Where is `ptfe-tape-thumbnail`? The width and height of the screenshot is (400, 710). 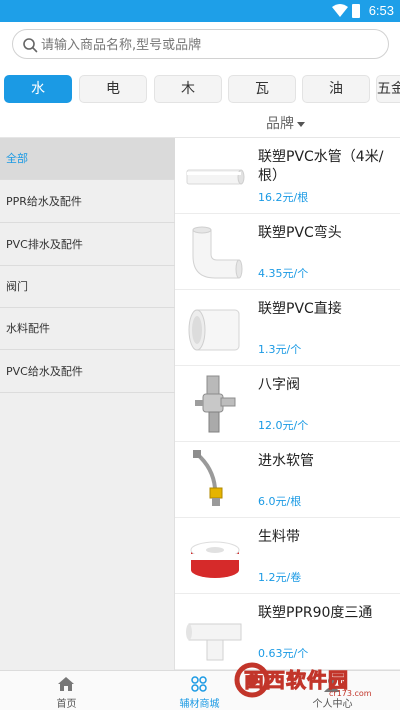 ptfe-tape-thumbnail is located at coordinates (215, 559).